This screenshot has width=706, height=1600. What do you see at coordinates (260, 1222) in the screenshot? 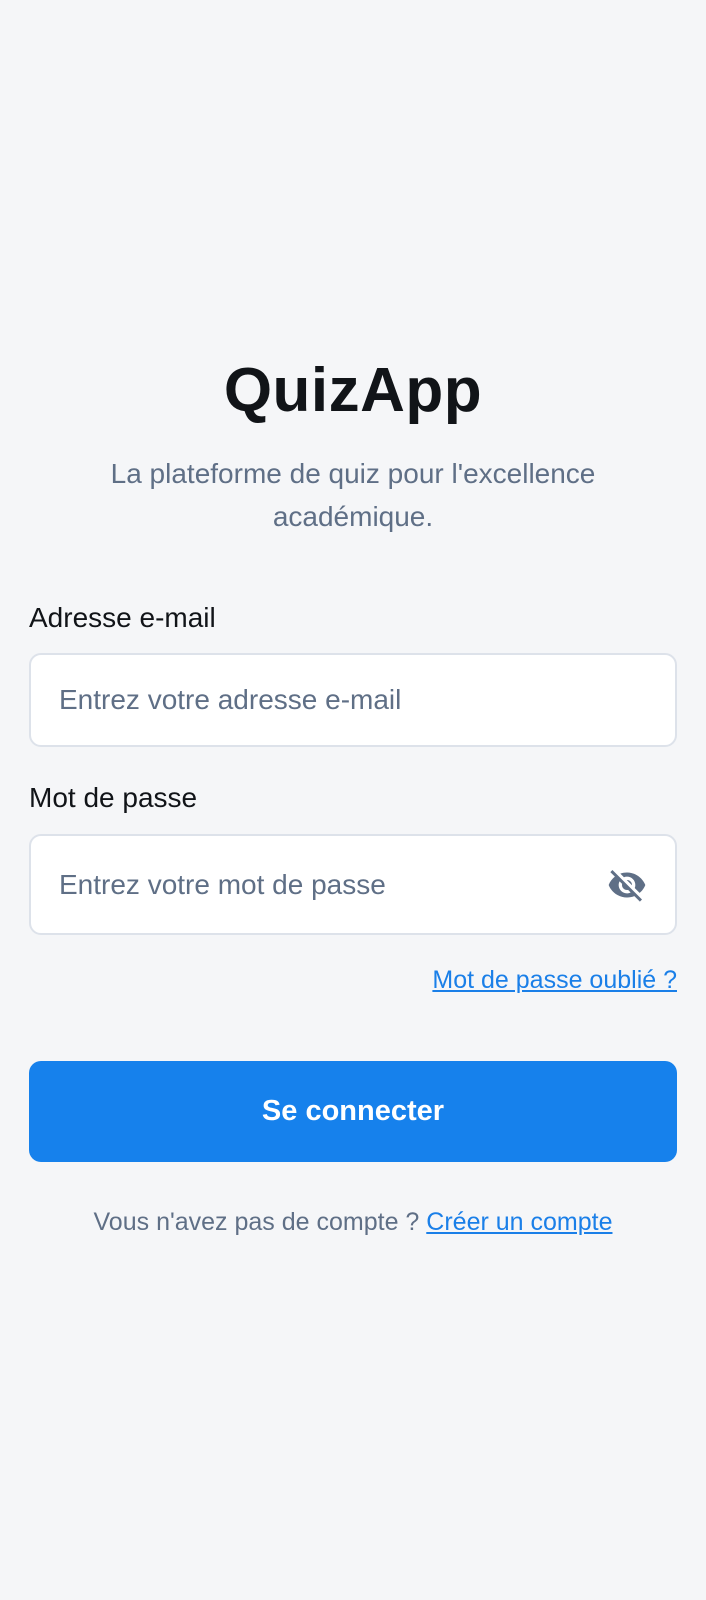
I see `no-account-text: Vous n'avez pas de compte ?` at bounding box center [260, 1222].